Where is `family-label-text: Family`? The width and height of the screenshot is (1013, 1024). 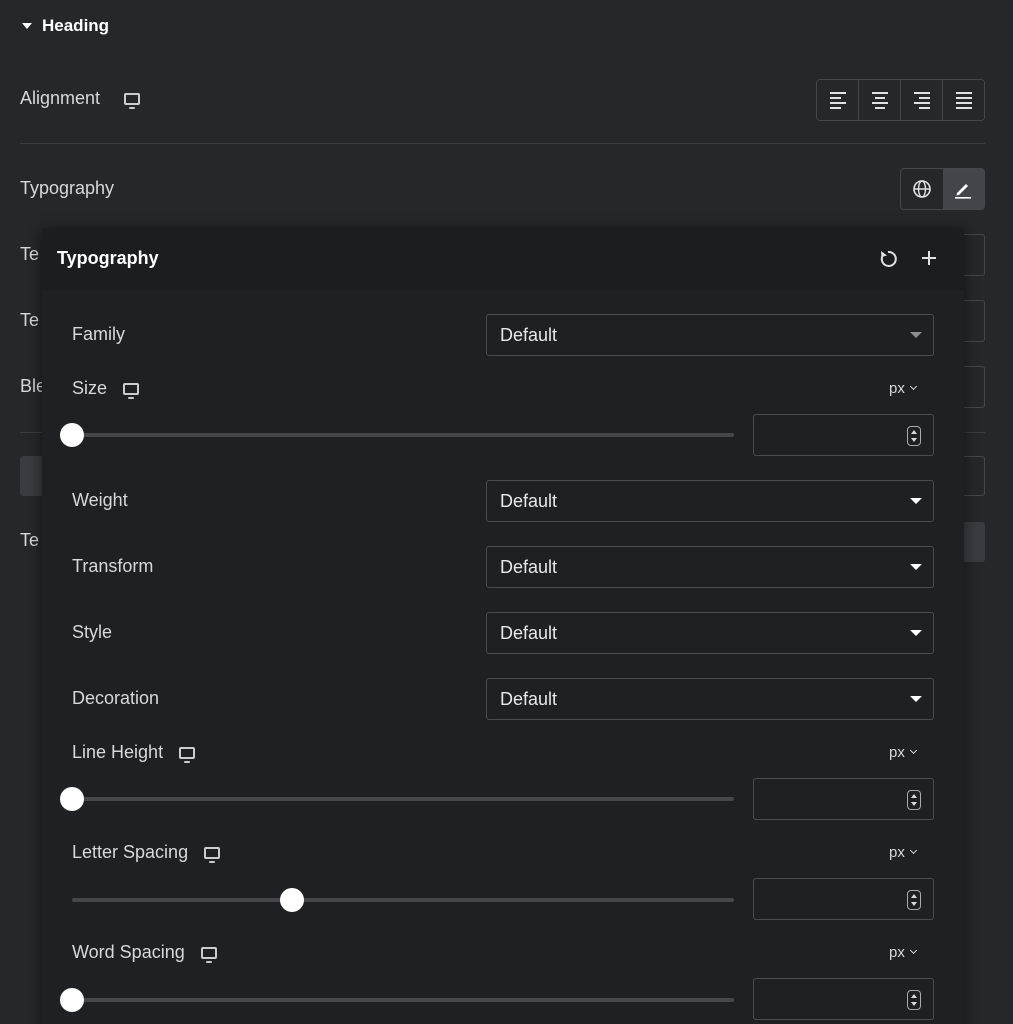 family-label-text: Family is located at coordinates (98, 334).